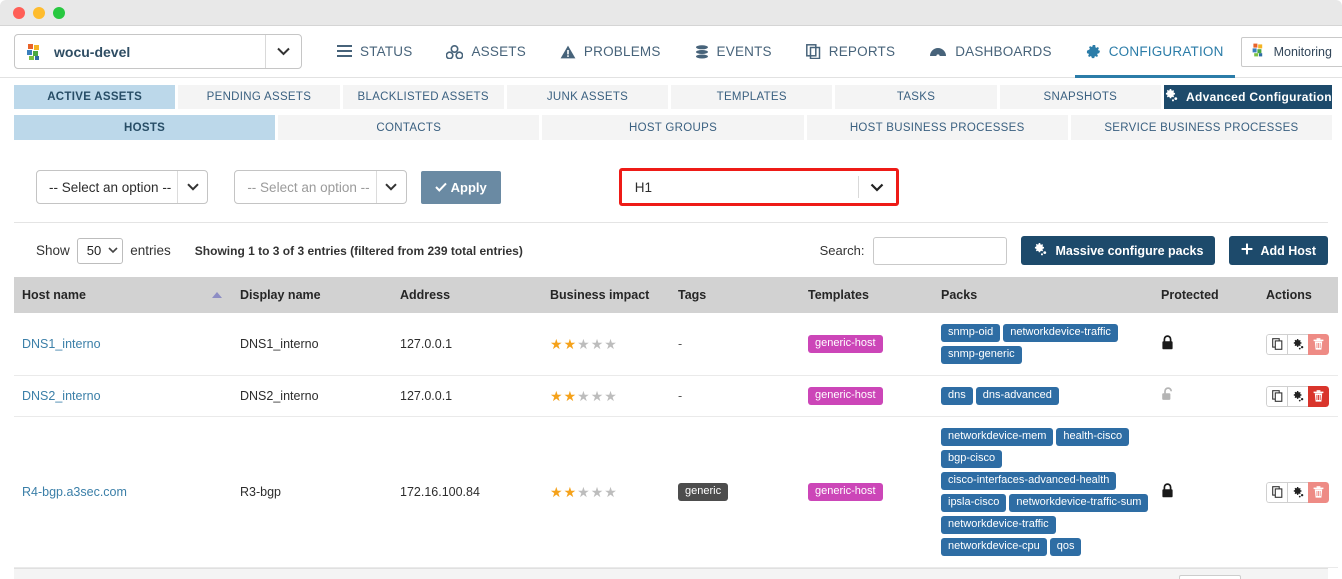 This screenshot has width=1342, height=579. What do you see at coordinates (850, 52) in the screenshot?
I see `nav-item-reports: REPORTS` at bounding box center [850, 52].